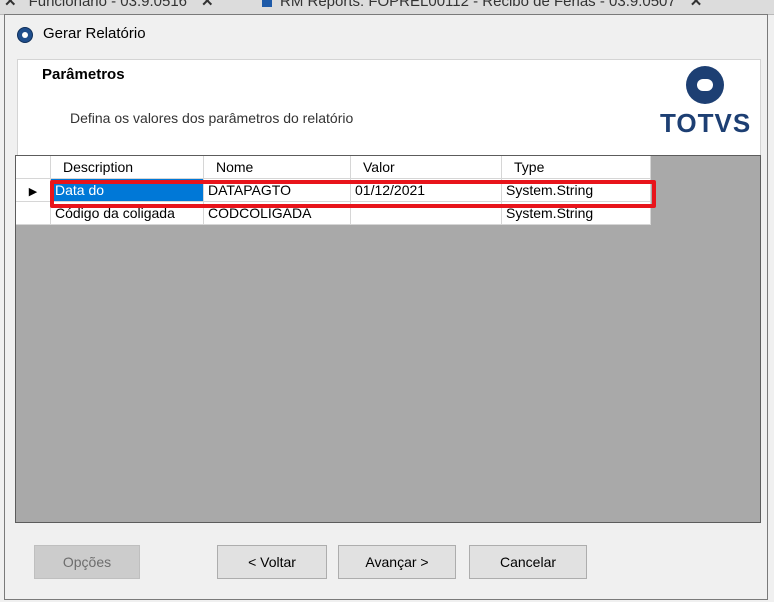  I want to click on totvs-logo: TOTVS, so click(705, 109).